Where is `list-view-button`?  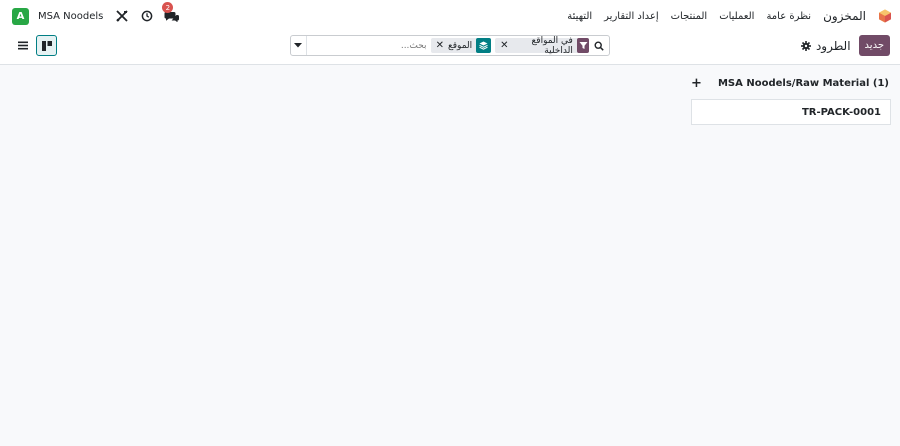 list-view-button is located at coordinates (22, 45).